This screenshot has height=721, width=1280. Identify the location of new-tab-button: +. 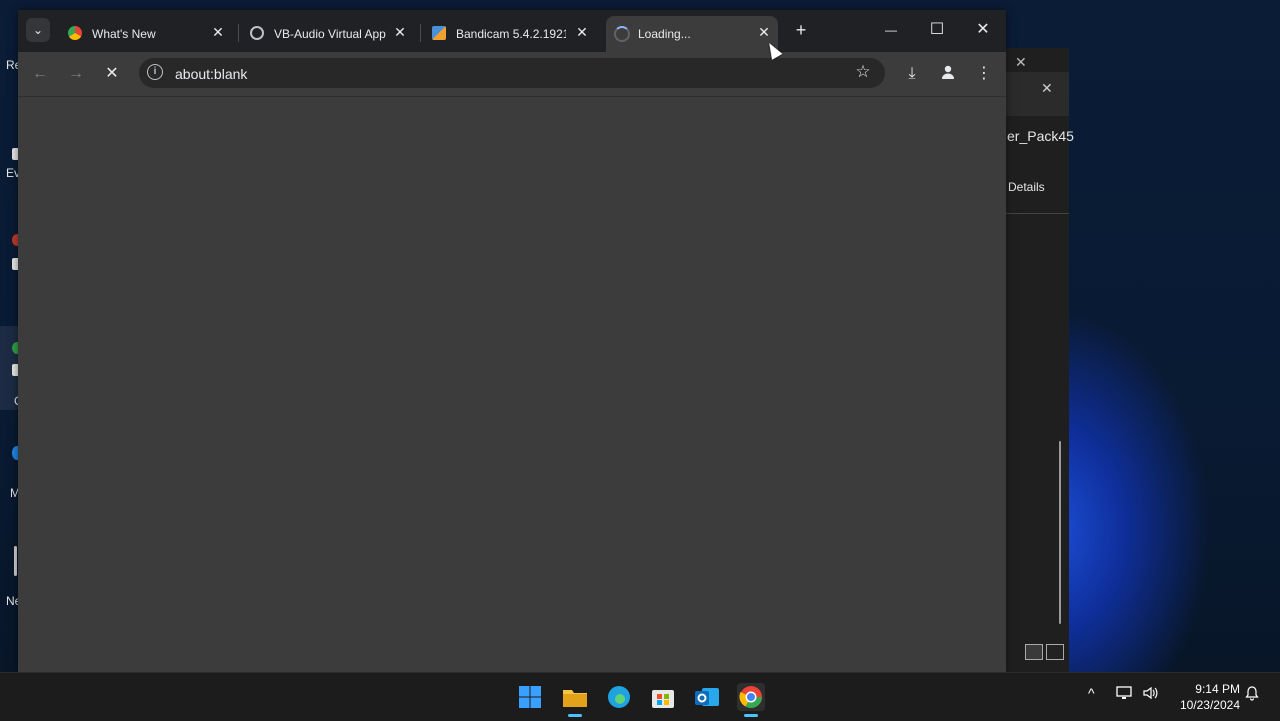
(801, 30).